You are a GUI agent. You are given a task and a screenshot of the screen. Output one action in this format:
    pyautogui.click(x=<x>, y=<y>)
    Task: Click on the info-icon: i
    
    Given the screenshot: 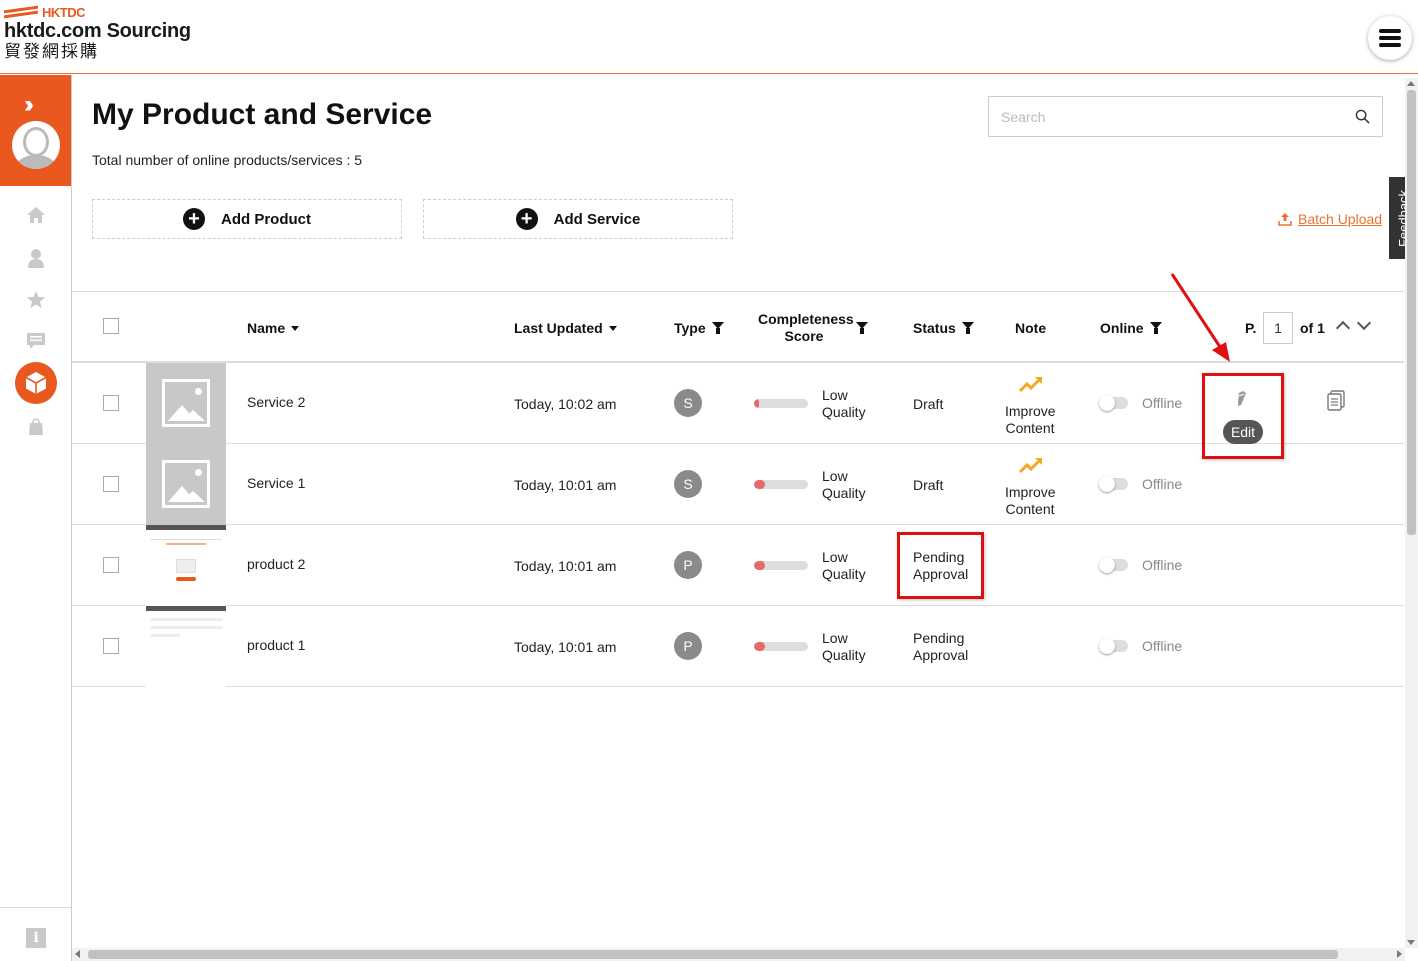 What is the action you would take?
    pyautogui.click(x=36, y=938)
    